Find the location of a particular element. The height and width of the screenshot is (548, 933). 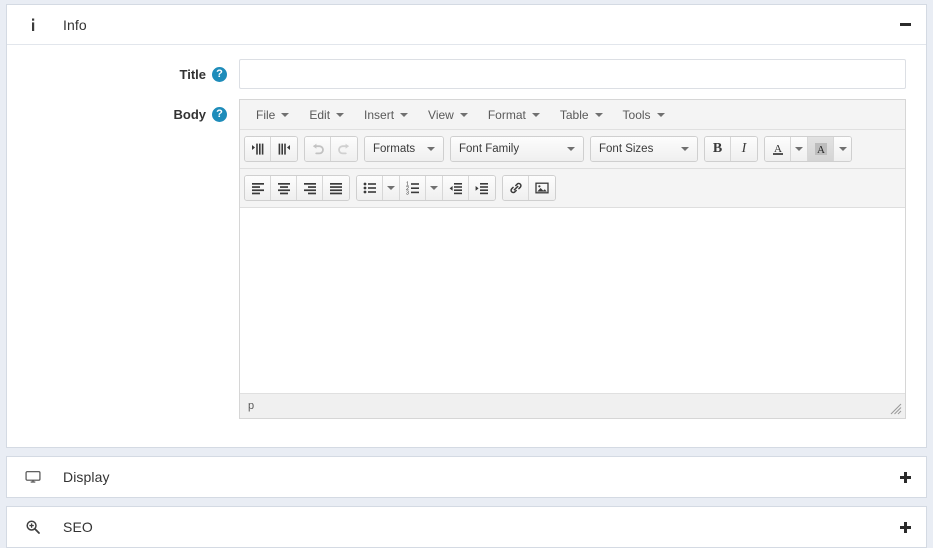

font-family-dropdown: Font Family is located at coordinates (517, 149).